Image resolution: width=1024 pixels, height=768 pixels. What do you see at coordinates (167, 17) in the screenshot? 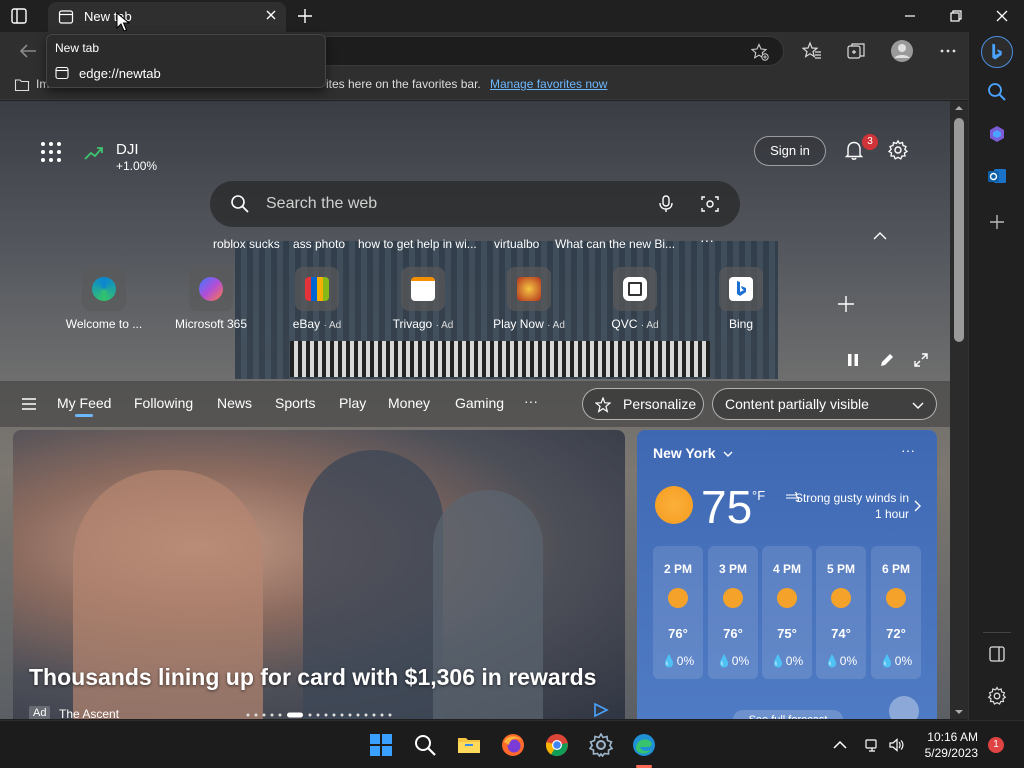
I see `tab-new-tab: New tab` at bounding box center [167, 17].